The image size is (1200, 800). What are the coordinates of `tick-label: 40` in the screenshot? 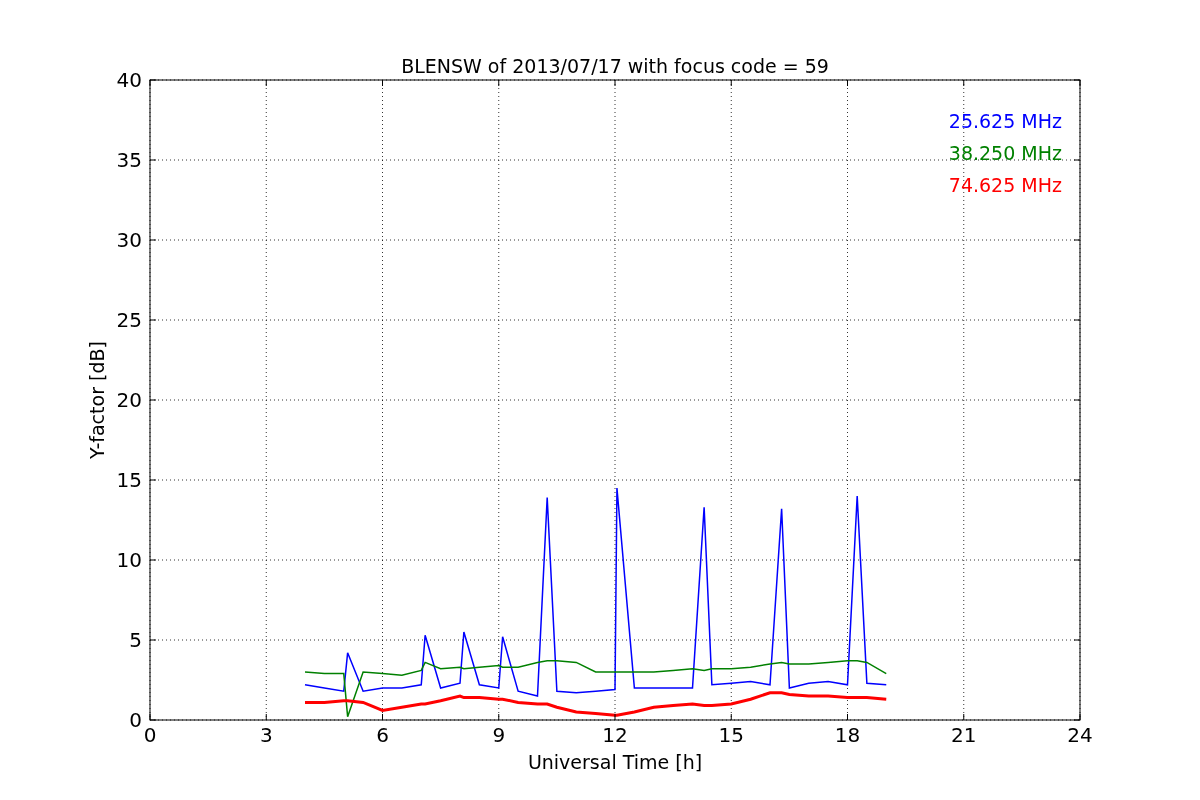 It's located at (129, 80).